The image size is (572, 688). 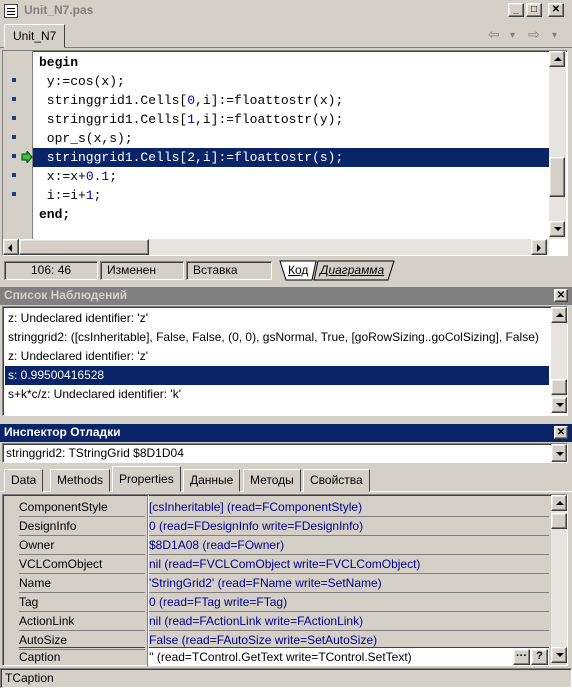 I want to click on code-line: stringgrid1.Cells[0,i]:=floattostr(x);, so click(x=291, y=100).